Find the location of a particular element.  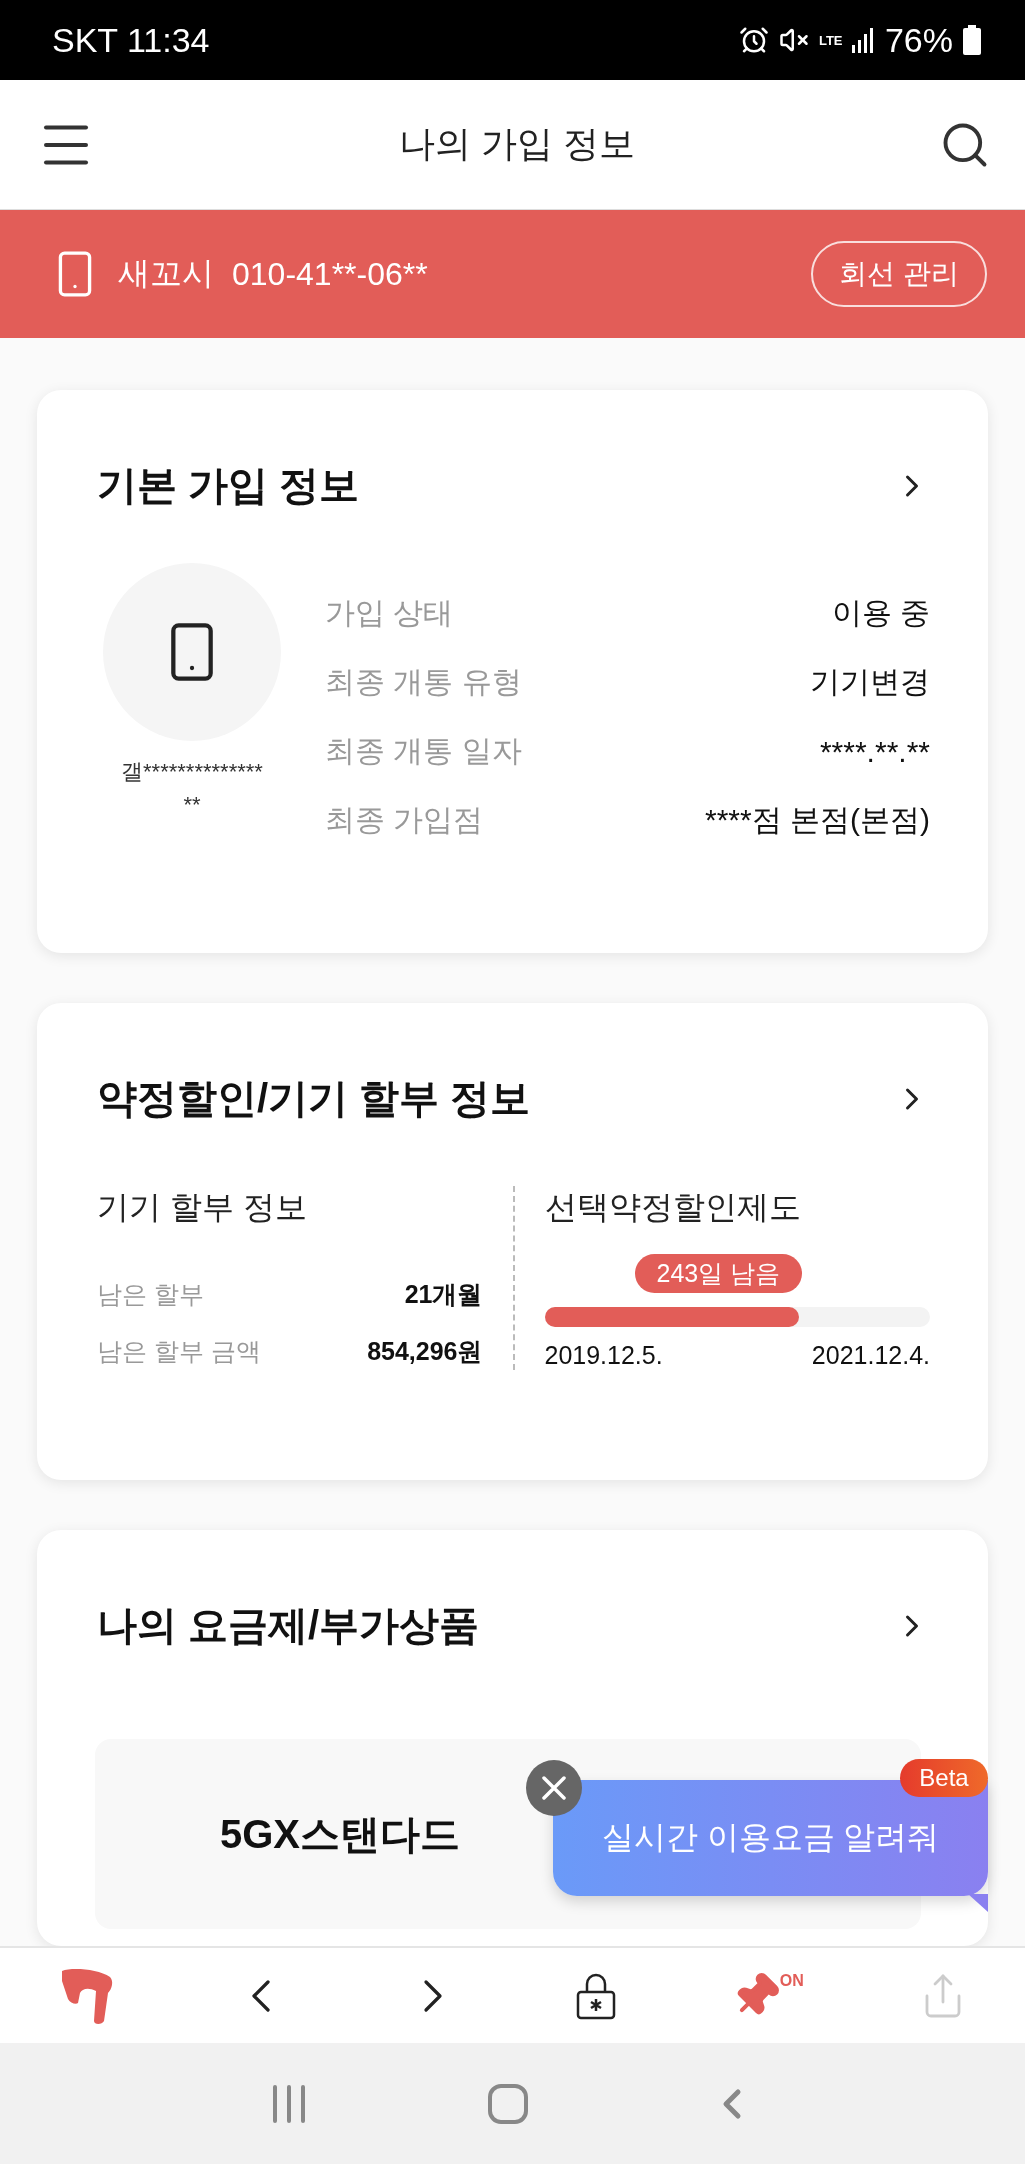

info-label: 남은 할부 is located at coordinates (150, 1294).